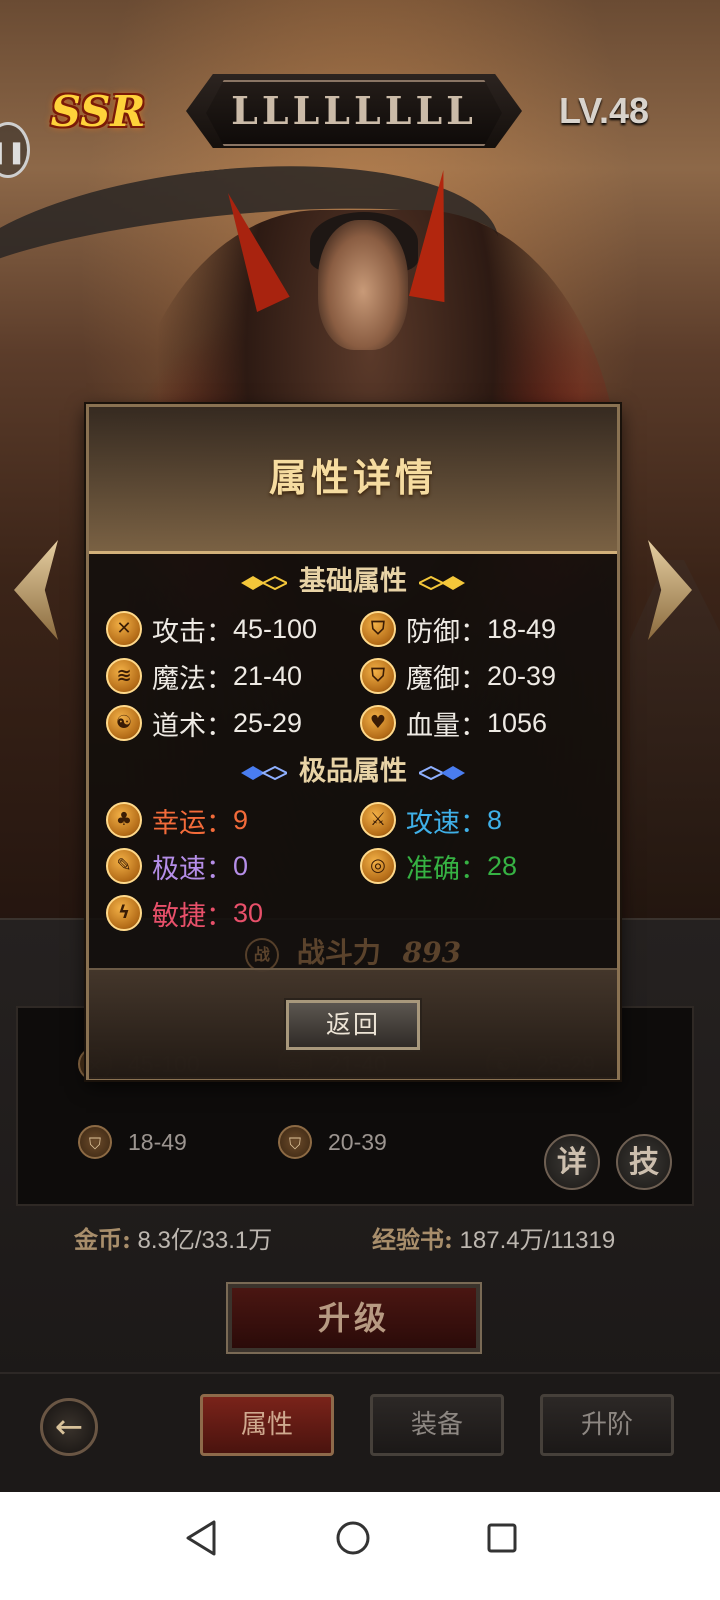  I want to click on modal-title: 属性详情, so click(352, 477).